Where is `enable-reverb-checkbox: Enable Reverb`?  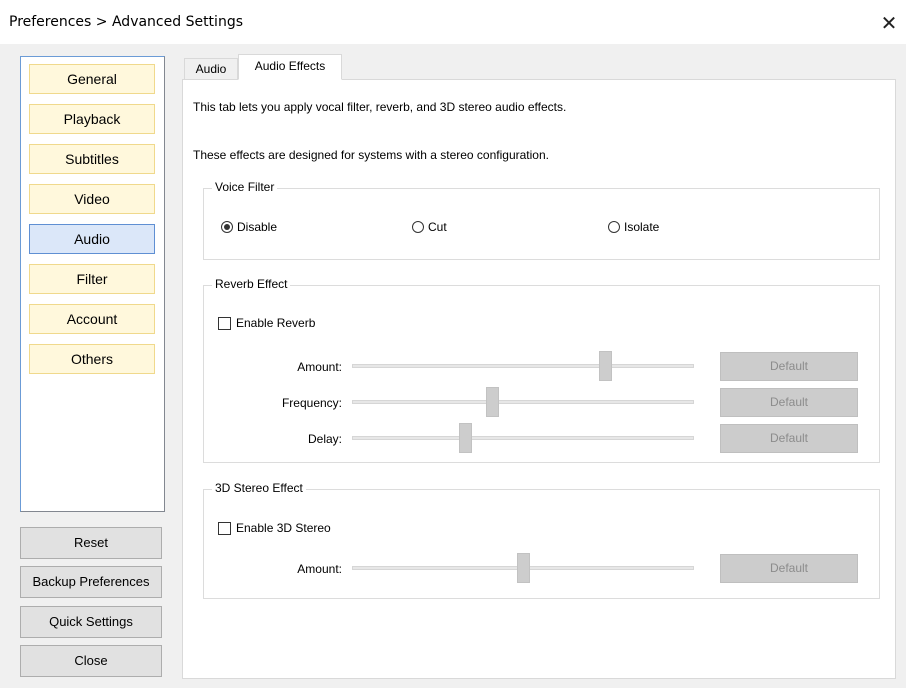
enable-reverb-checkbox: Enable Reverb is located at coordinates (266, 323).